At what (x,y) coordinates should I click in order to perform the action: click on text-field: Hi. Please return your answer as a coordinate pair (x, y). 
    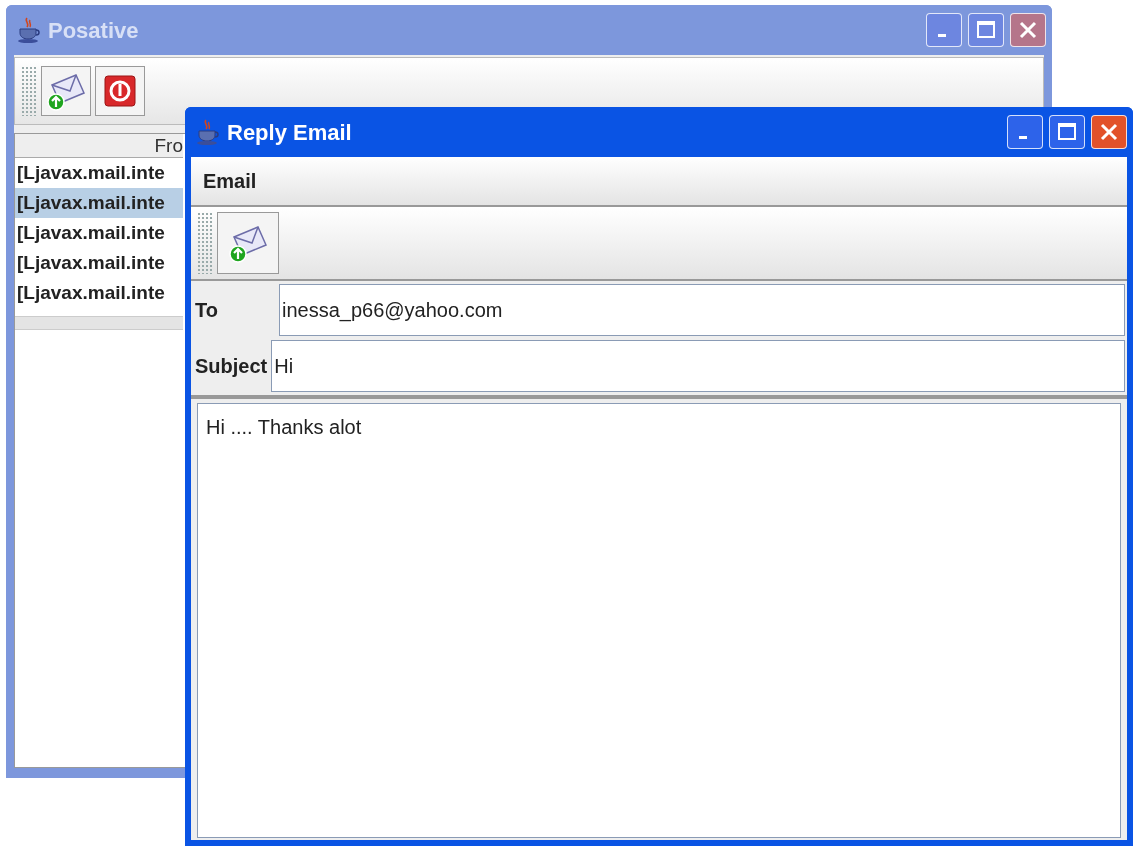
    Looking at the image, I should click on (698, 366).